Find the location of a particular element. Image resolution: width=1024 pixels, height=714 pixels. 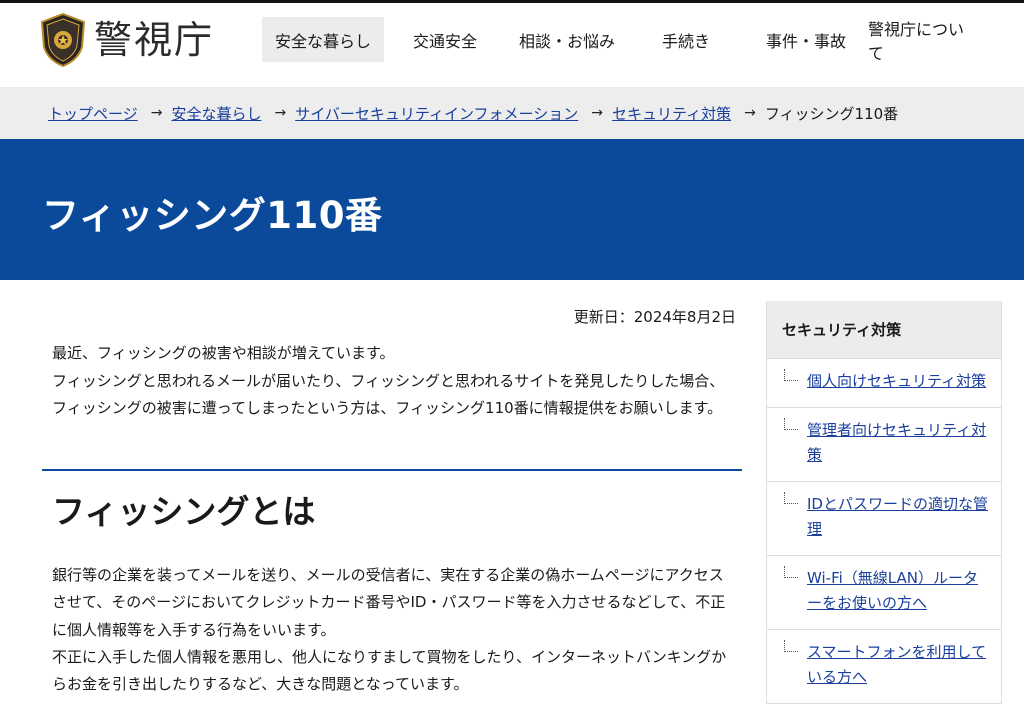

site-header: 警視庁 安全な暮らし 交通安全 相談・お悩み 手続き 事件・事故 警視庁について is located at coordinates (512, 45).